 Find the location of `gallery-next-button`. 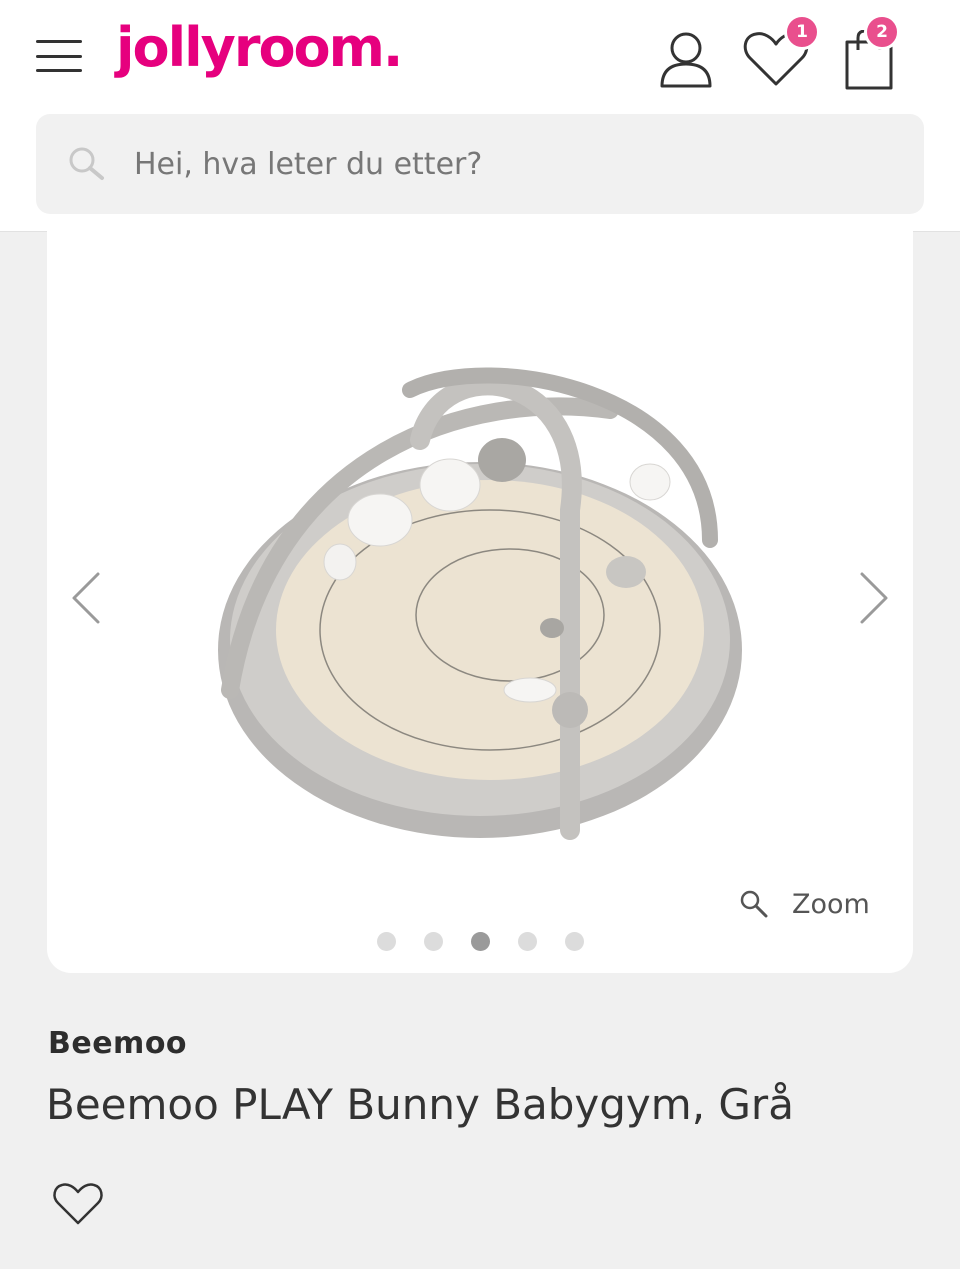

gallery-next-button is located at coordinates (874, 600).